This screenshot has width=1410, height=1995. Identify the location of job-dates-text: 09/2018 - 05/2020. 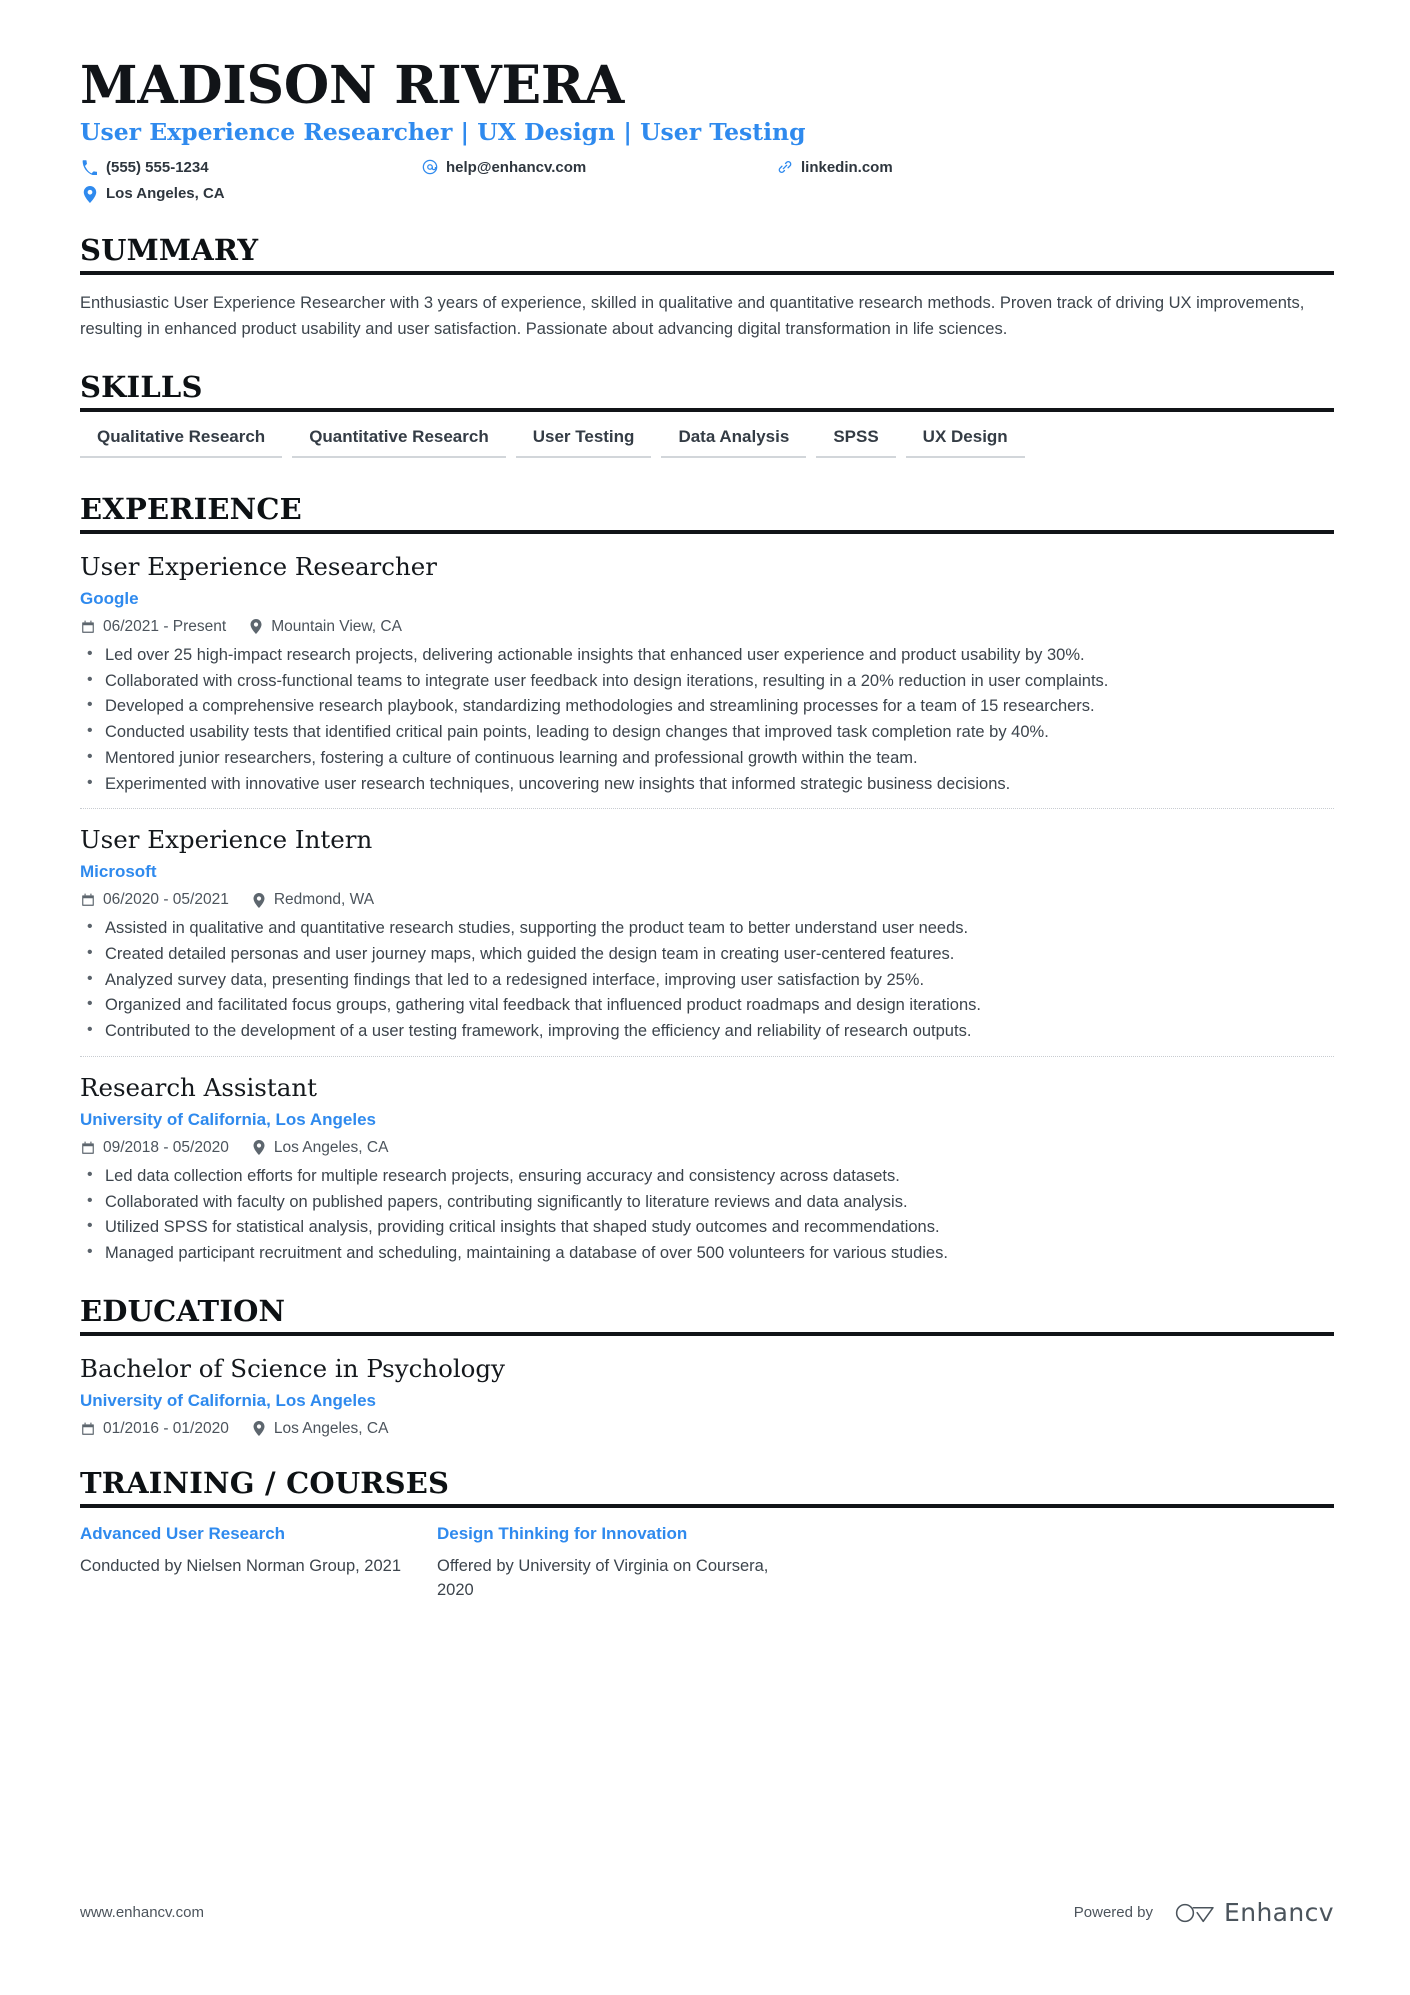
(166, 1147).